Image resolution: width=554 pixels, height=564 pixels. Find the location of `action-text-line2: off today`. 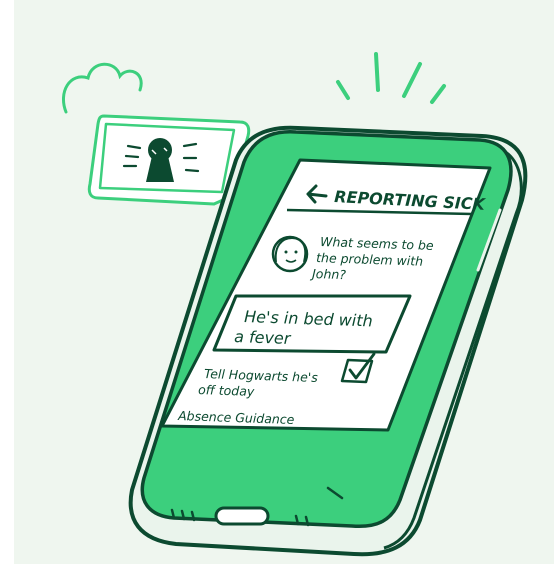

action-text-line2: off today is located at coordinates (226, 390).